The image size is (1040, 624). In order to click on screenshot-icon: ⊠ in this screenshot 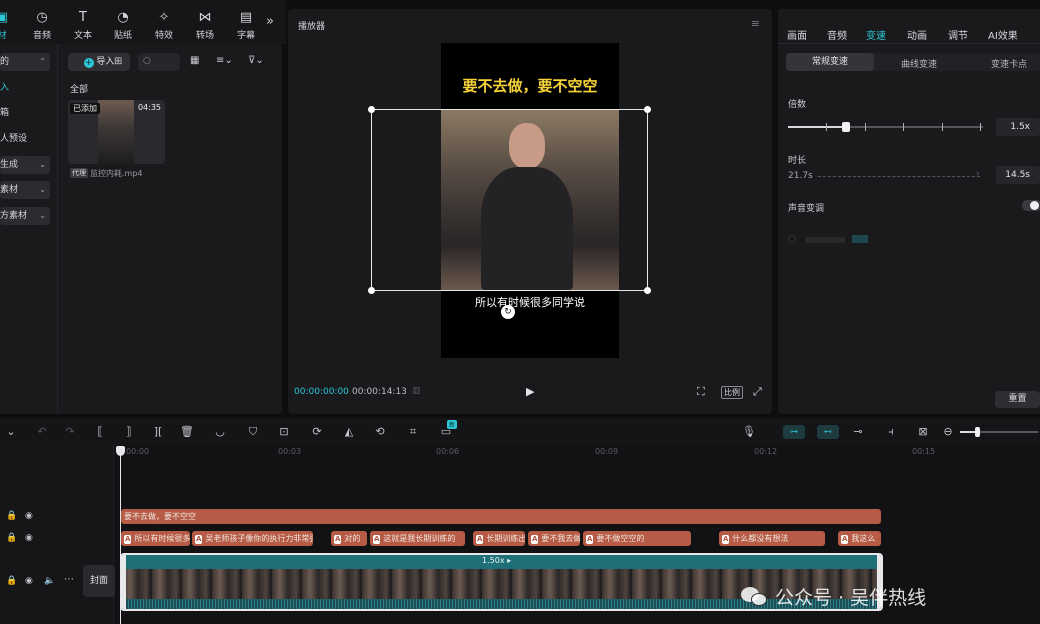, I will do `click(923, 432)`.